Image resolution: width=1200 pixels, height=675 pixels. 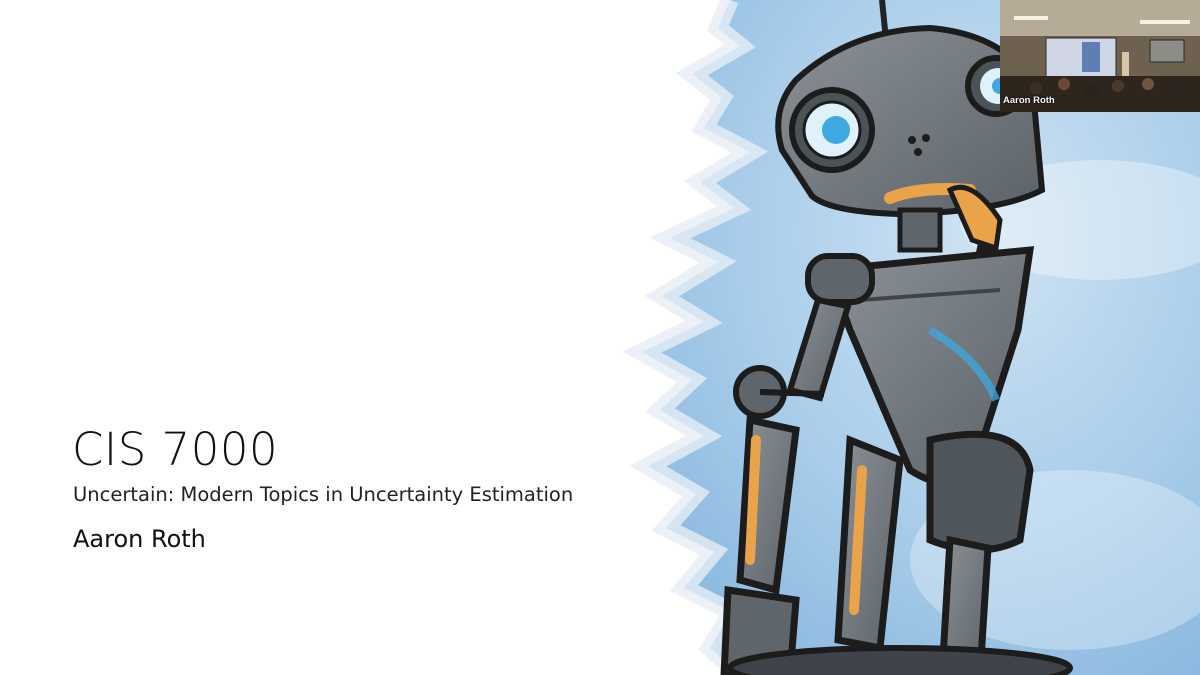 I want to click on course-code-title: CIS 7000, so click(x=175, y=449).